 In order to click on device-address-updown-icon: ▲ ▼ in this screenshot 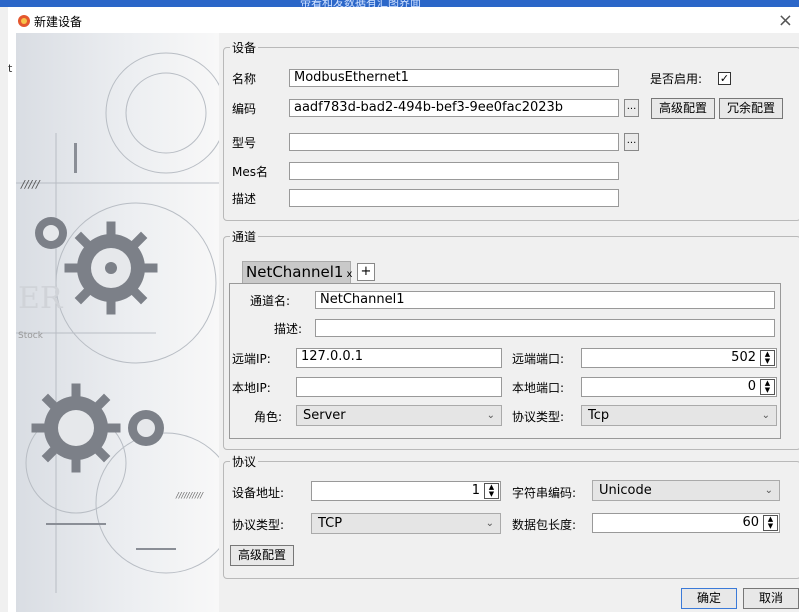, I will do `click(491, 491)`.